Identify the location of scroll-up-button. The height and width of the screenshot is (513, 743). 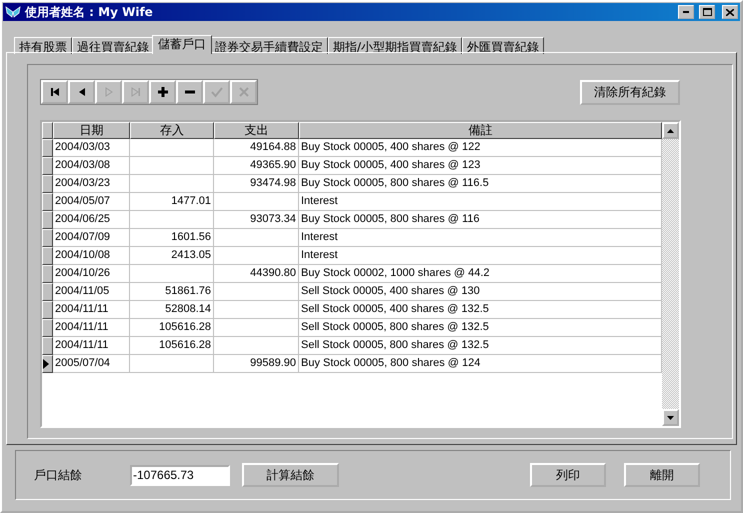
(670, 130).